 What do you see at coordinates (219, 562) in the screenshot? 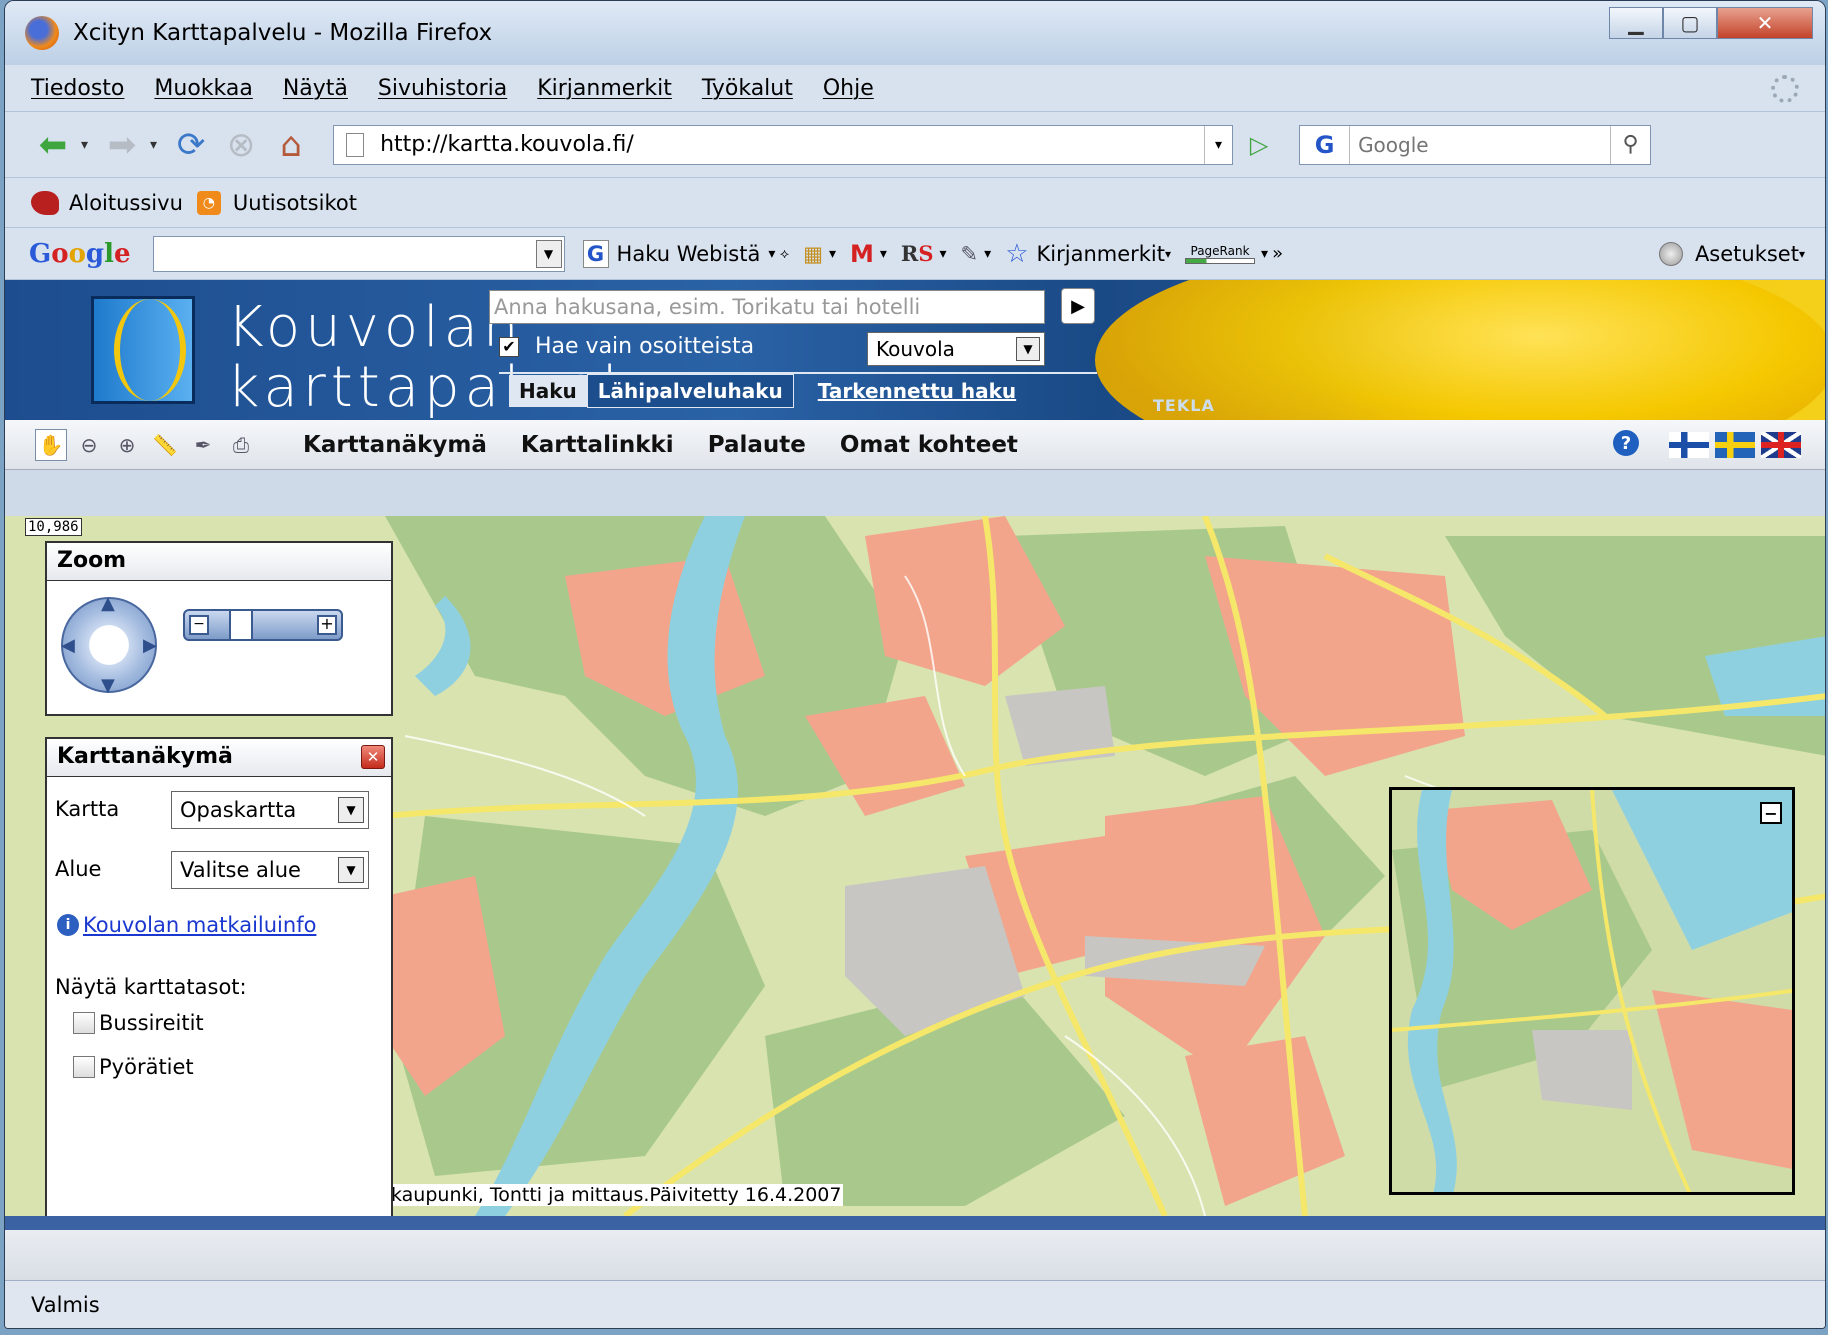
I see `zoom-panel-title: Zoom` at bounding box center [219, 562].